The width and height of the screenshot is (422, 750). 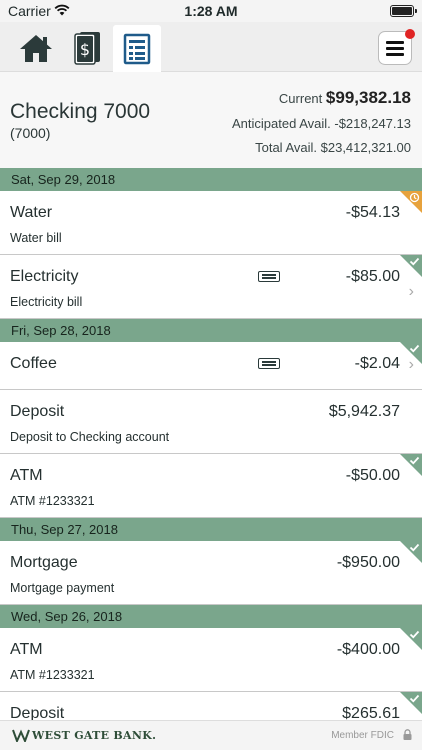 I want to click on transaction-name: Electricity, so click(x=44, y=276).